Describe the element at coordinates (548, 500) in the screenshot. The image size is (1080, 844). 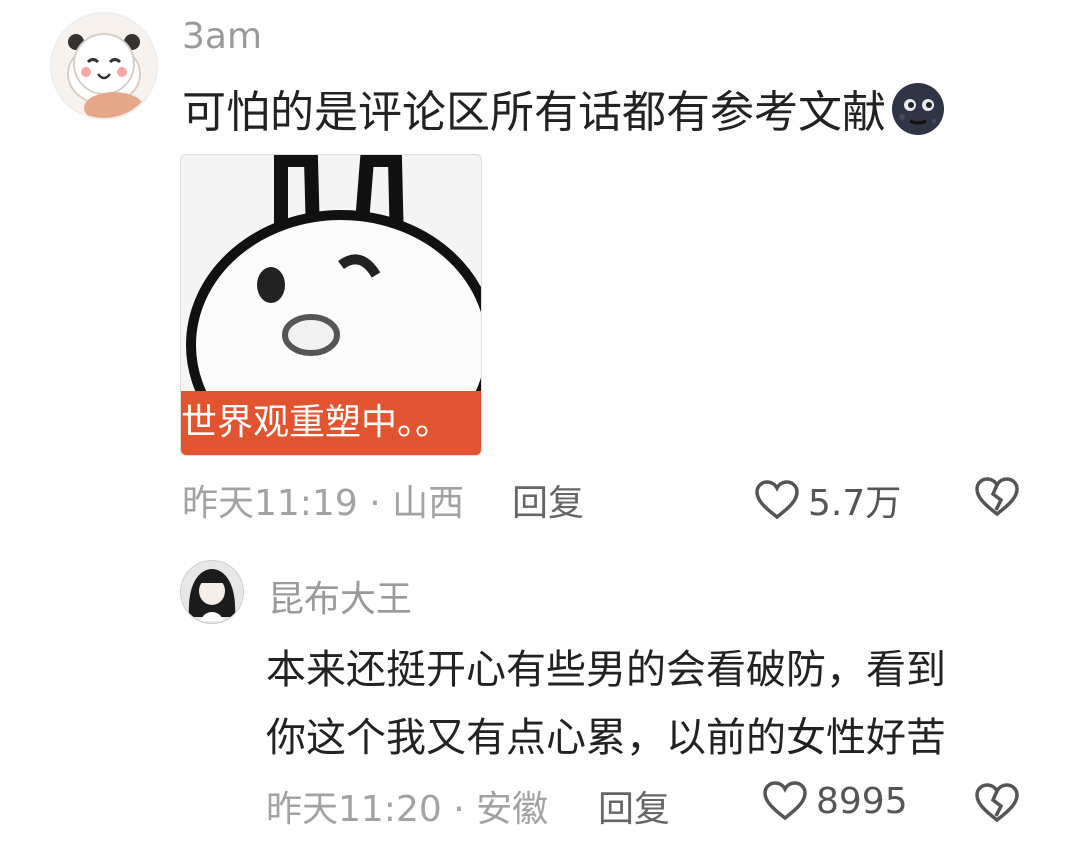
I see `reply-button: 回复` at that location.